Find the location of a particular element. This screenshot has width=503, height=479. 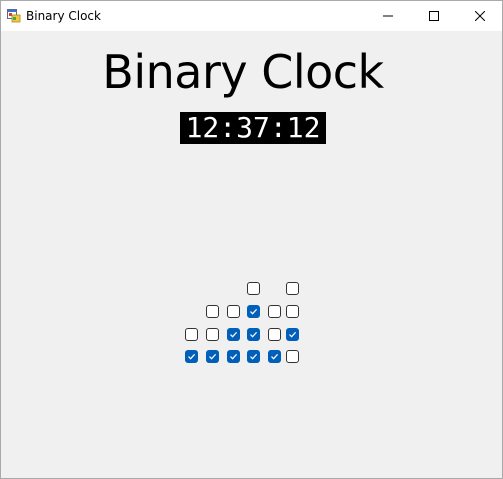

bit-checkbox-col4-row2 is located at coordinates (253, 311).